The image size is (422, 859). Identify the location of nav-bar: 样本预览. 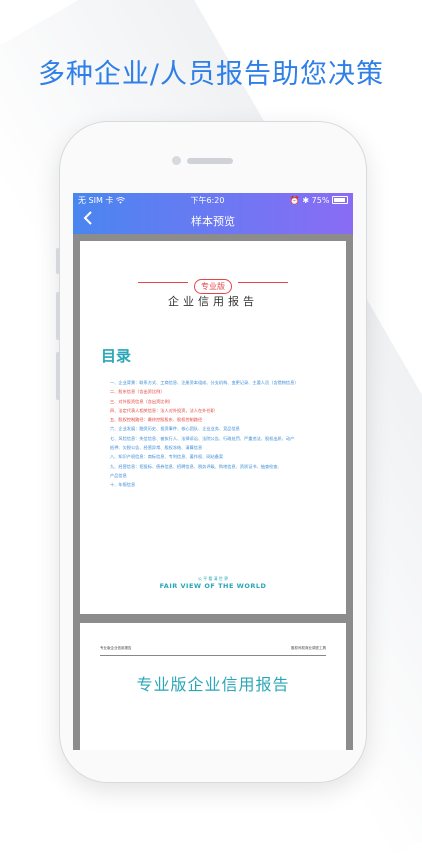
(213, 220).